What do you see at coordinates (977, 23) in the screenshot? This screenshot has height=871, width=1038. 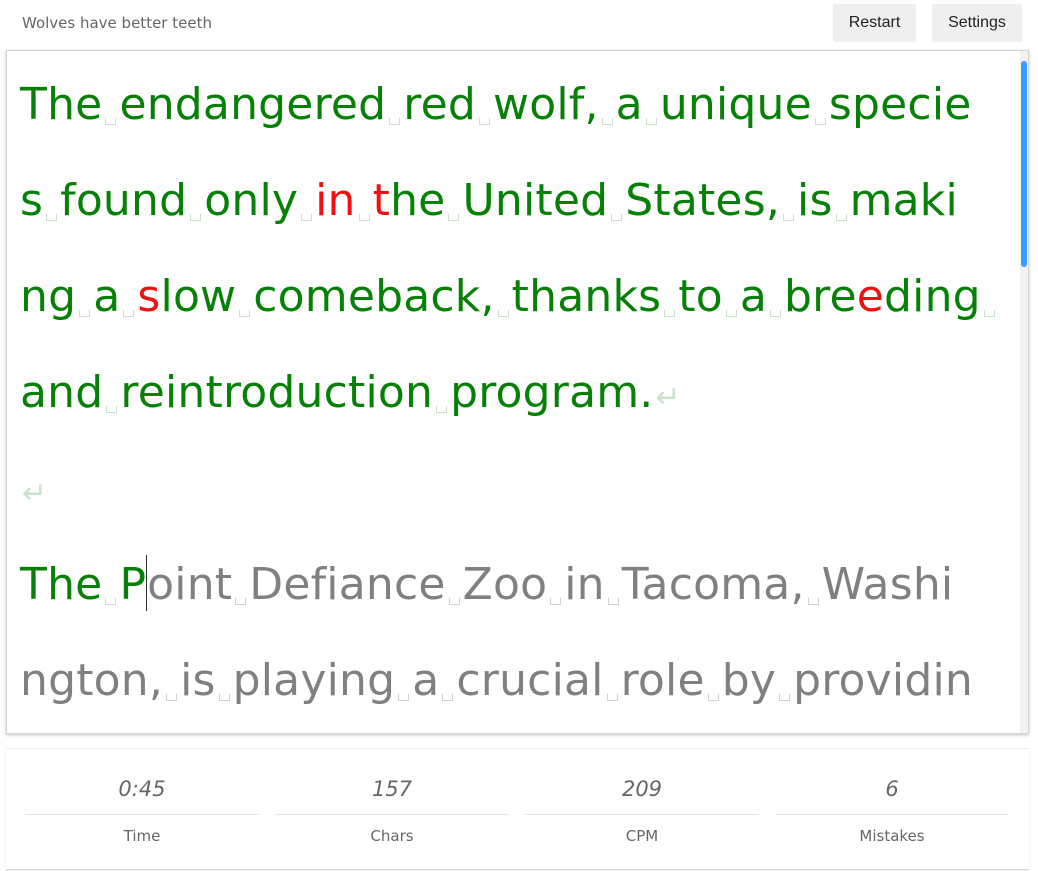 I see `settings-button: Settings` at bounding box center [977, 23].